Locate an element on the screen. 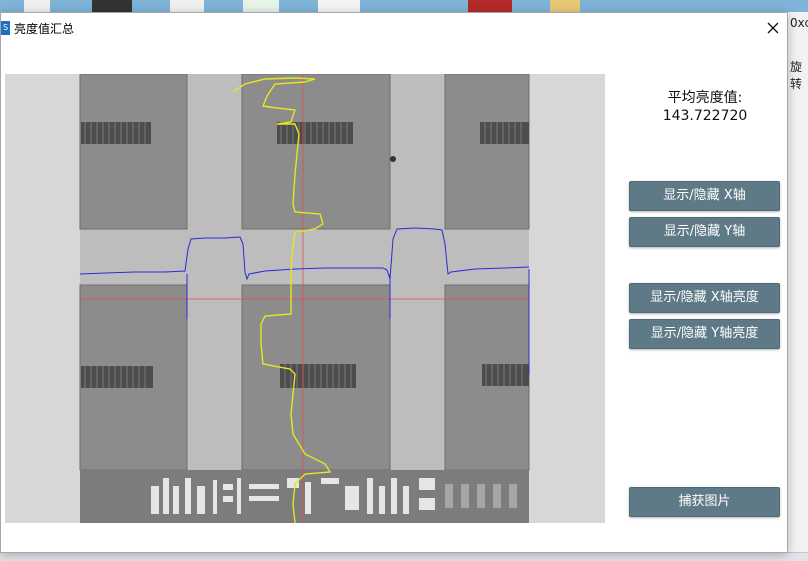 This screenshot has width=808, height=561. title-bar: S 亮度值汇总 is located at coordinates (394, 28).